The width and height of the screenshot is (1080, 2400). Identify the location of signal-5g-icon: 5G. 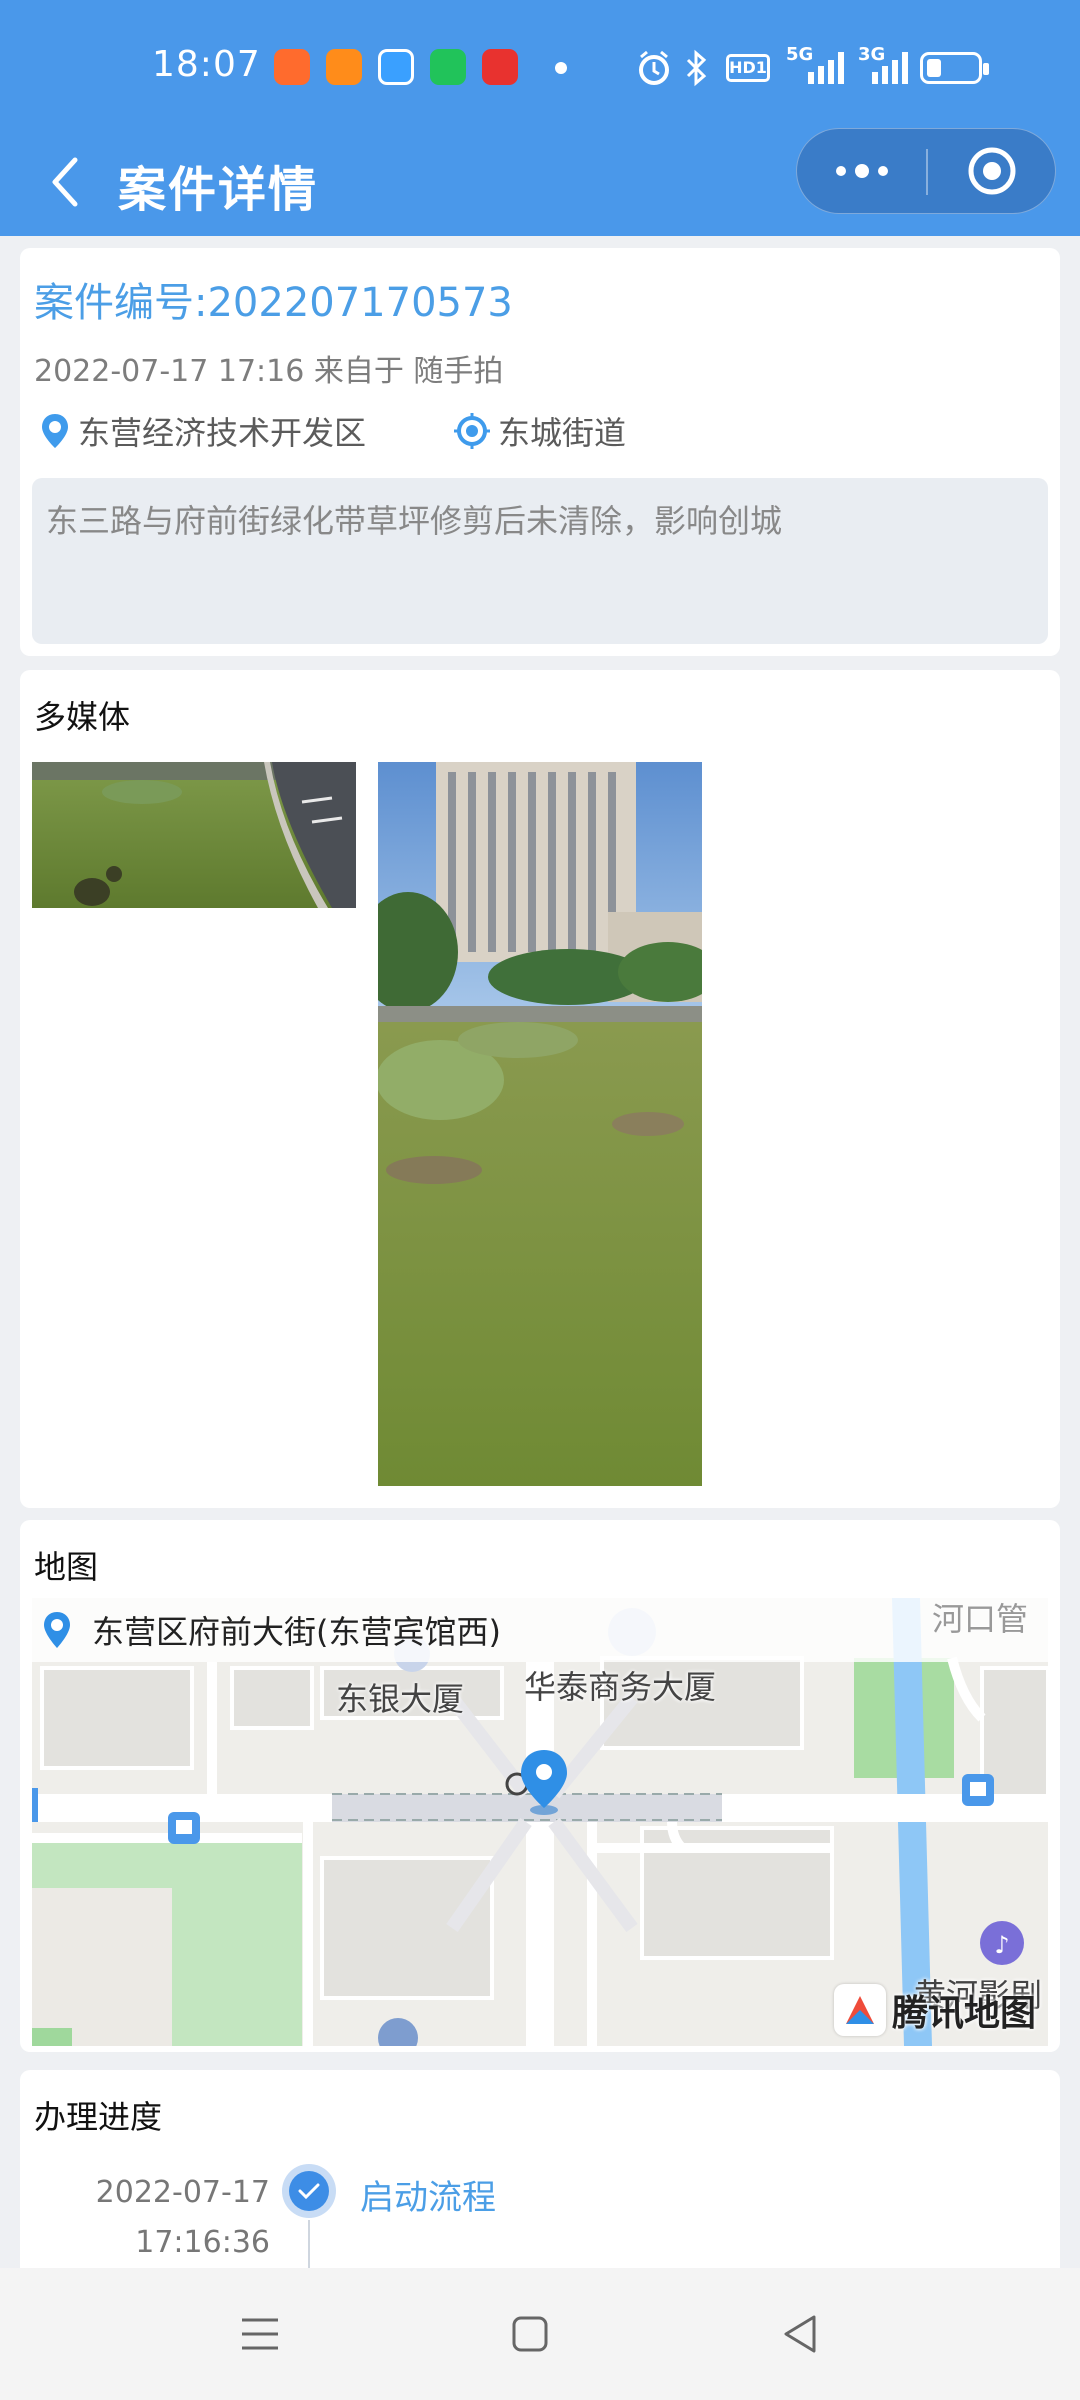
(813, 66).